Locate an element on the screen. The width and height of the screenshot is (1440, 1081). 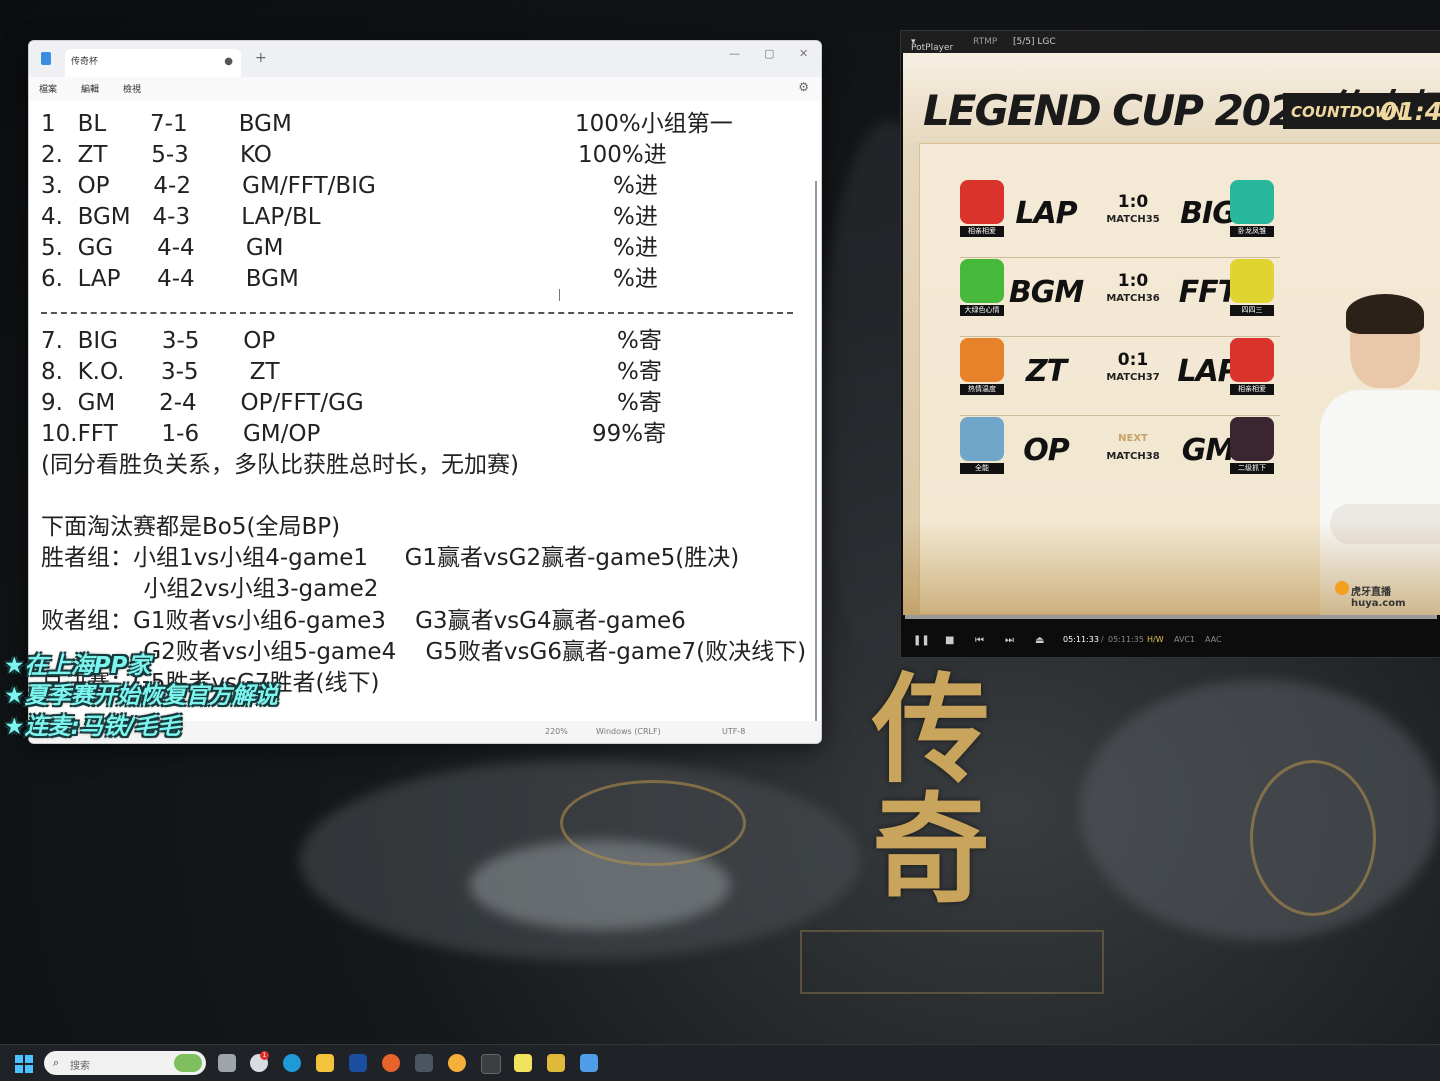
left-team: OP is located at coordinates (1046, 450).